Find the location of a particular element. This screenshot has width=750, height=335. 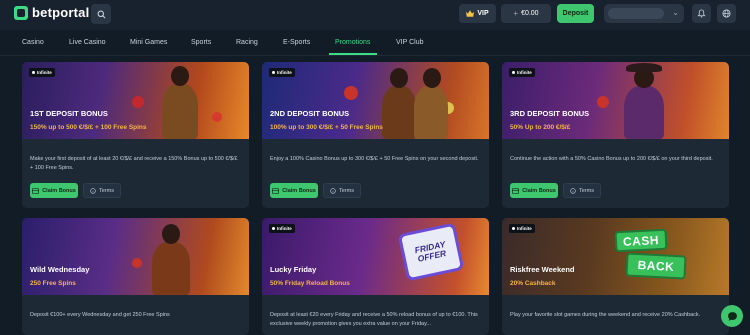

promo-subtitle: 100% up to 300 €/$/£ + 50 Free Spins is located at coordinates (326, 127).